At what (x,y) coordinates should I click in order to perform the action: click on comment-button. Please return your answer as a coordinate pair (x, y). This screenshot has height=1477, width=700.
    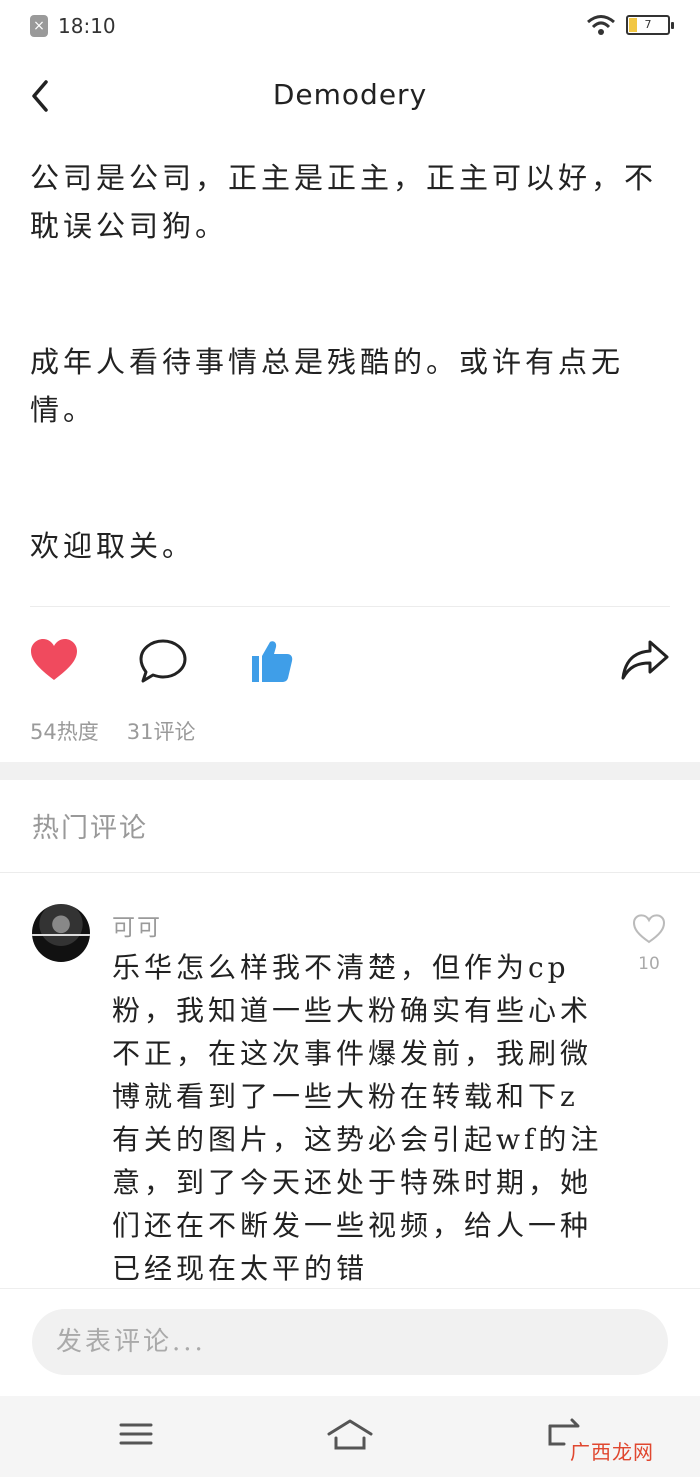
    Looking at the image, I should click on (163, 663).